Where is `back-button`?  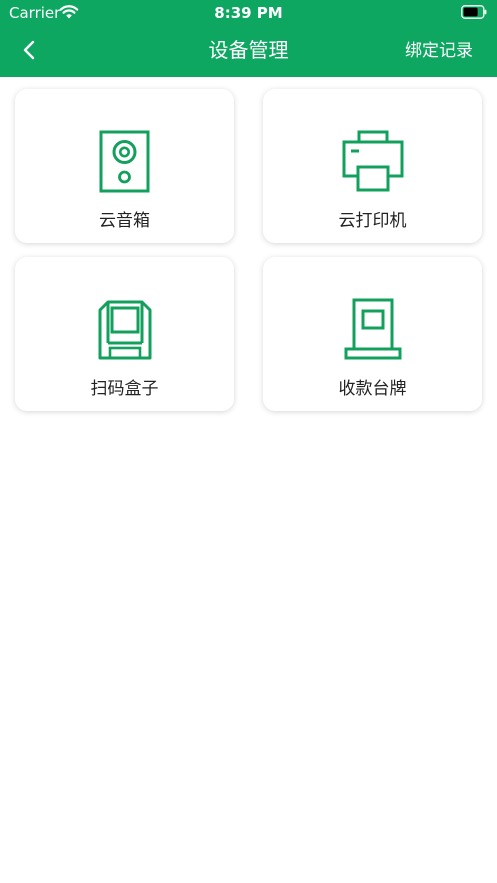 back-button is located at coordinates (30, 50).